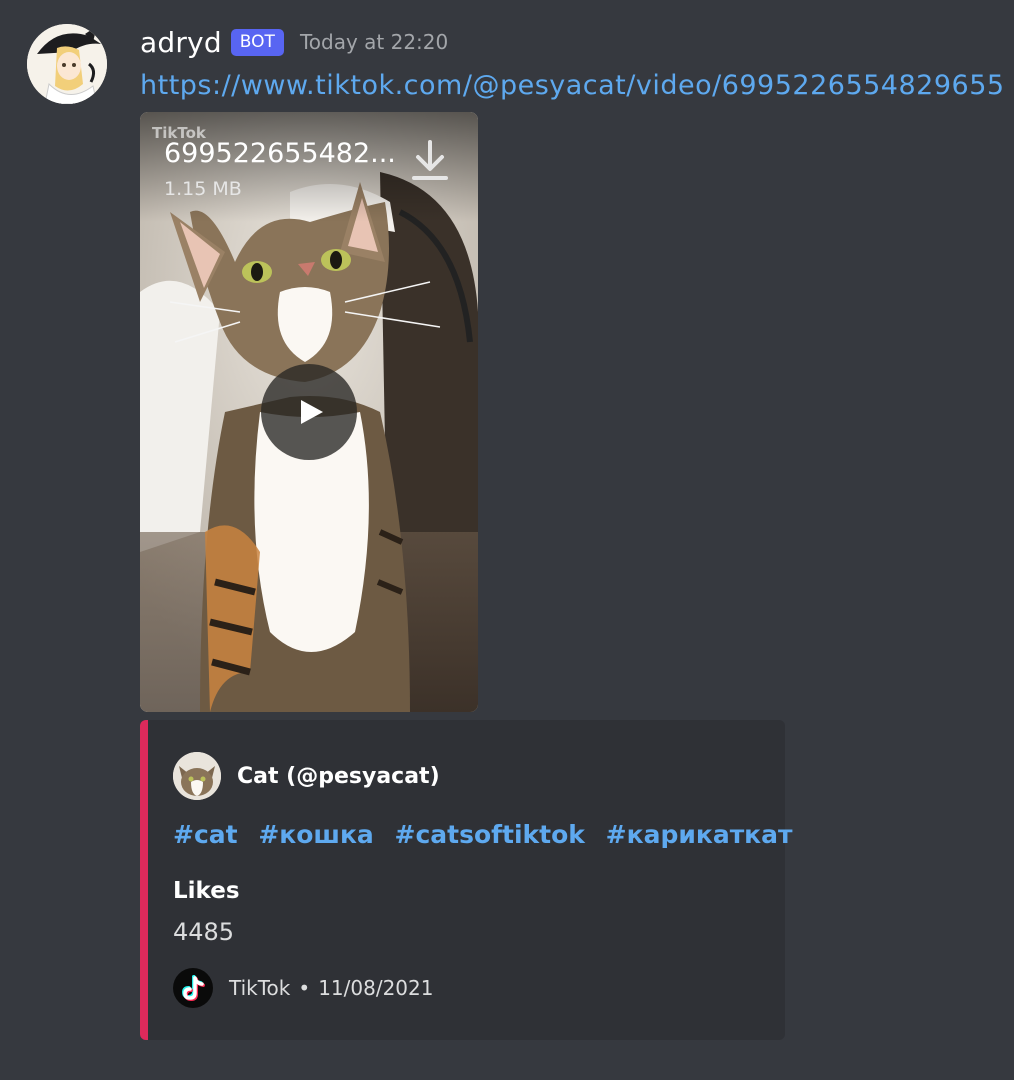 The width and height of the screenshot is (1014, 1080). I want to click on hashtag-link: #cat, so click(205, 834).